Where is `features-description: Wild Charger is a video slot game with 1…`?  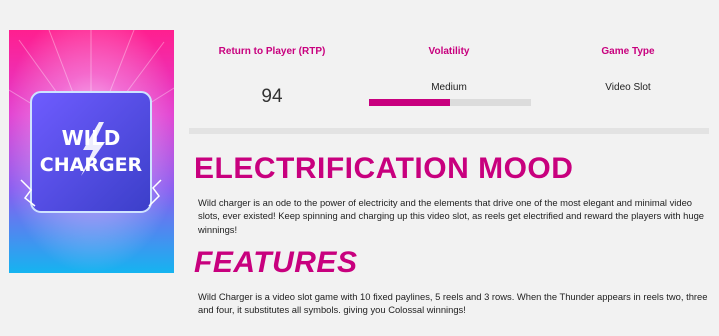
features-description: Wild Charger is a video slot game with 1… is located at coordinates (453, 303).